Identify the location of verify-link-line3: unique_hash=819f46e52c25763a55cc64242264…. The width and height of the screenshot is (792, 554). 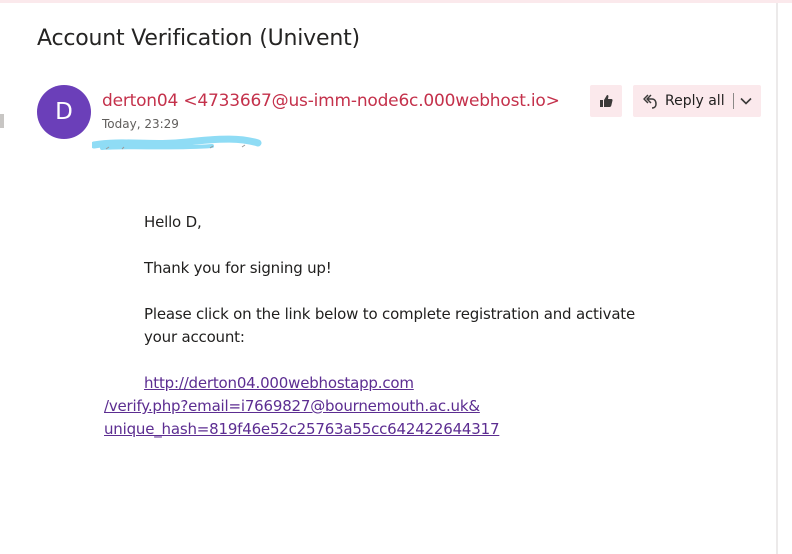
(302, 429).